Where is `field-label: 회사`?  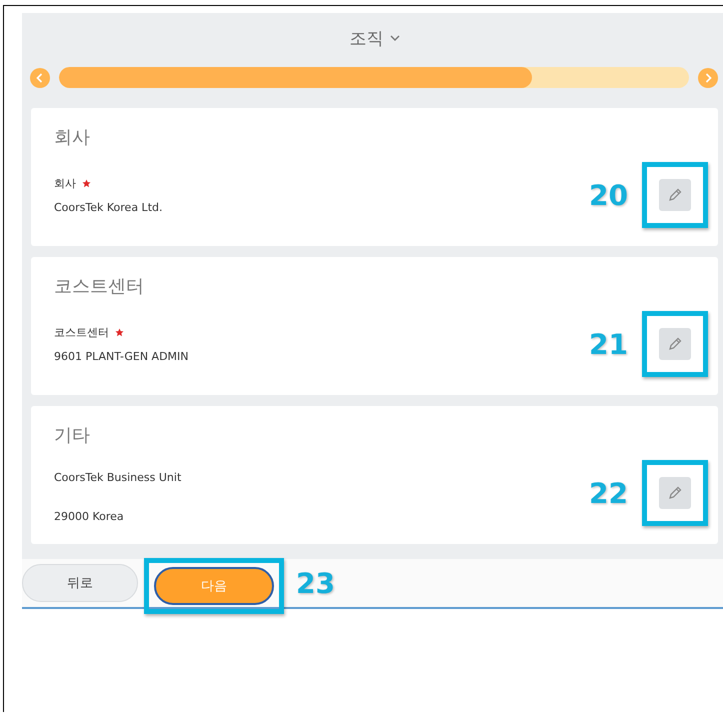 field-label: 회사 is located at coordinates (65, 183).